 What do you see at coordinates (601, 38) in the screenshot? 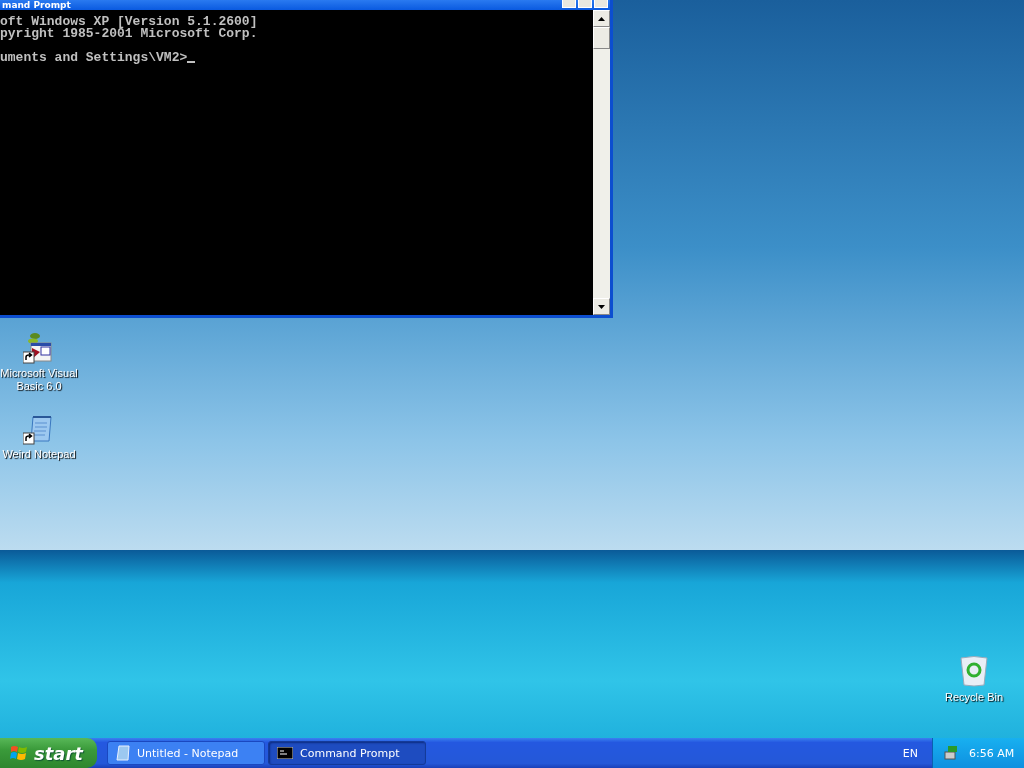
I see `scroll-thumb` at bounding box center [601, 38].